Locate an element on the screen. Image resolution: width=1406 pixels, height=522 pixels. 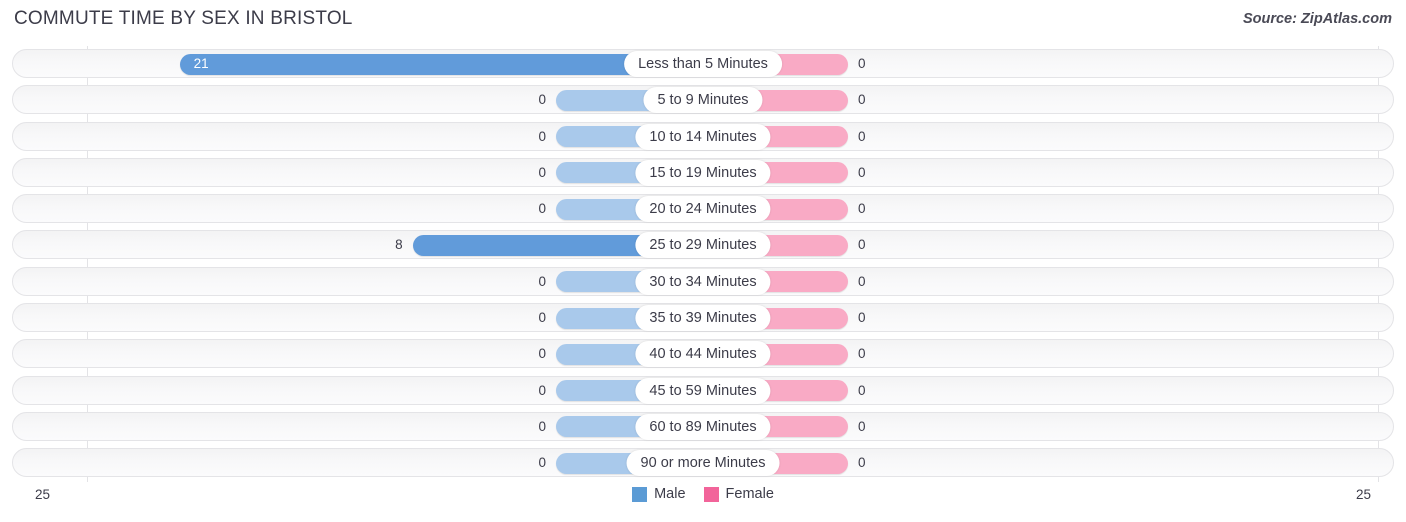
category-label: 25 to 29 Minutes is located at coordinates (703, 245).